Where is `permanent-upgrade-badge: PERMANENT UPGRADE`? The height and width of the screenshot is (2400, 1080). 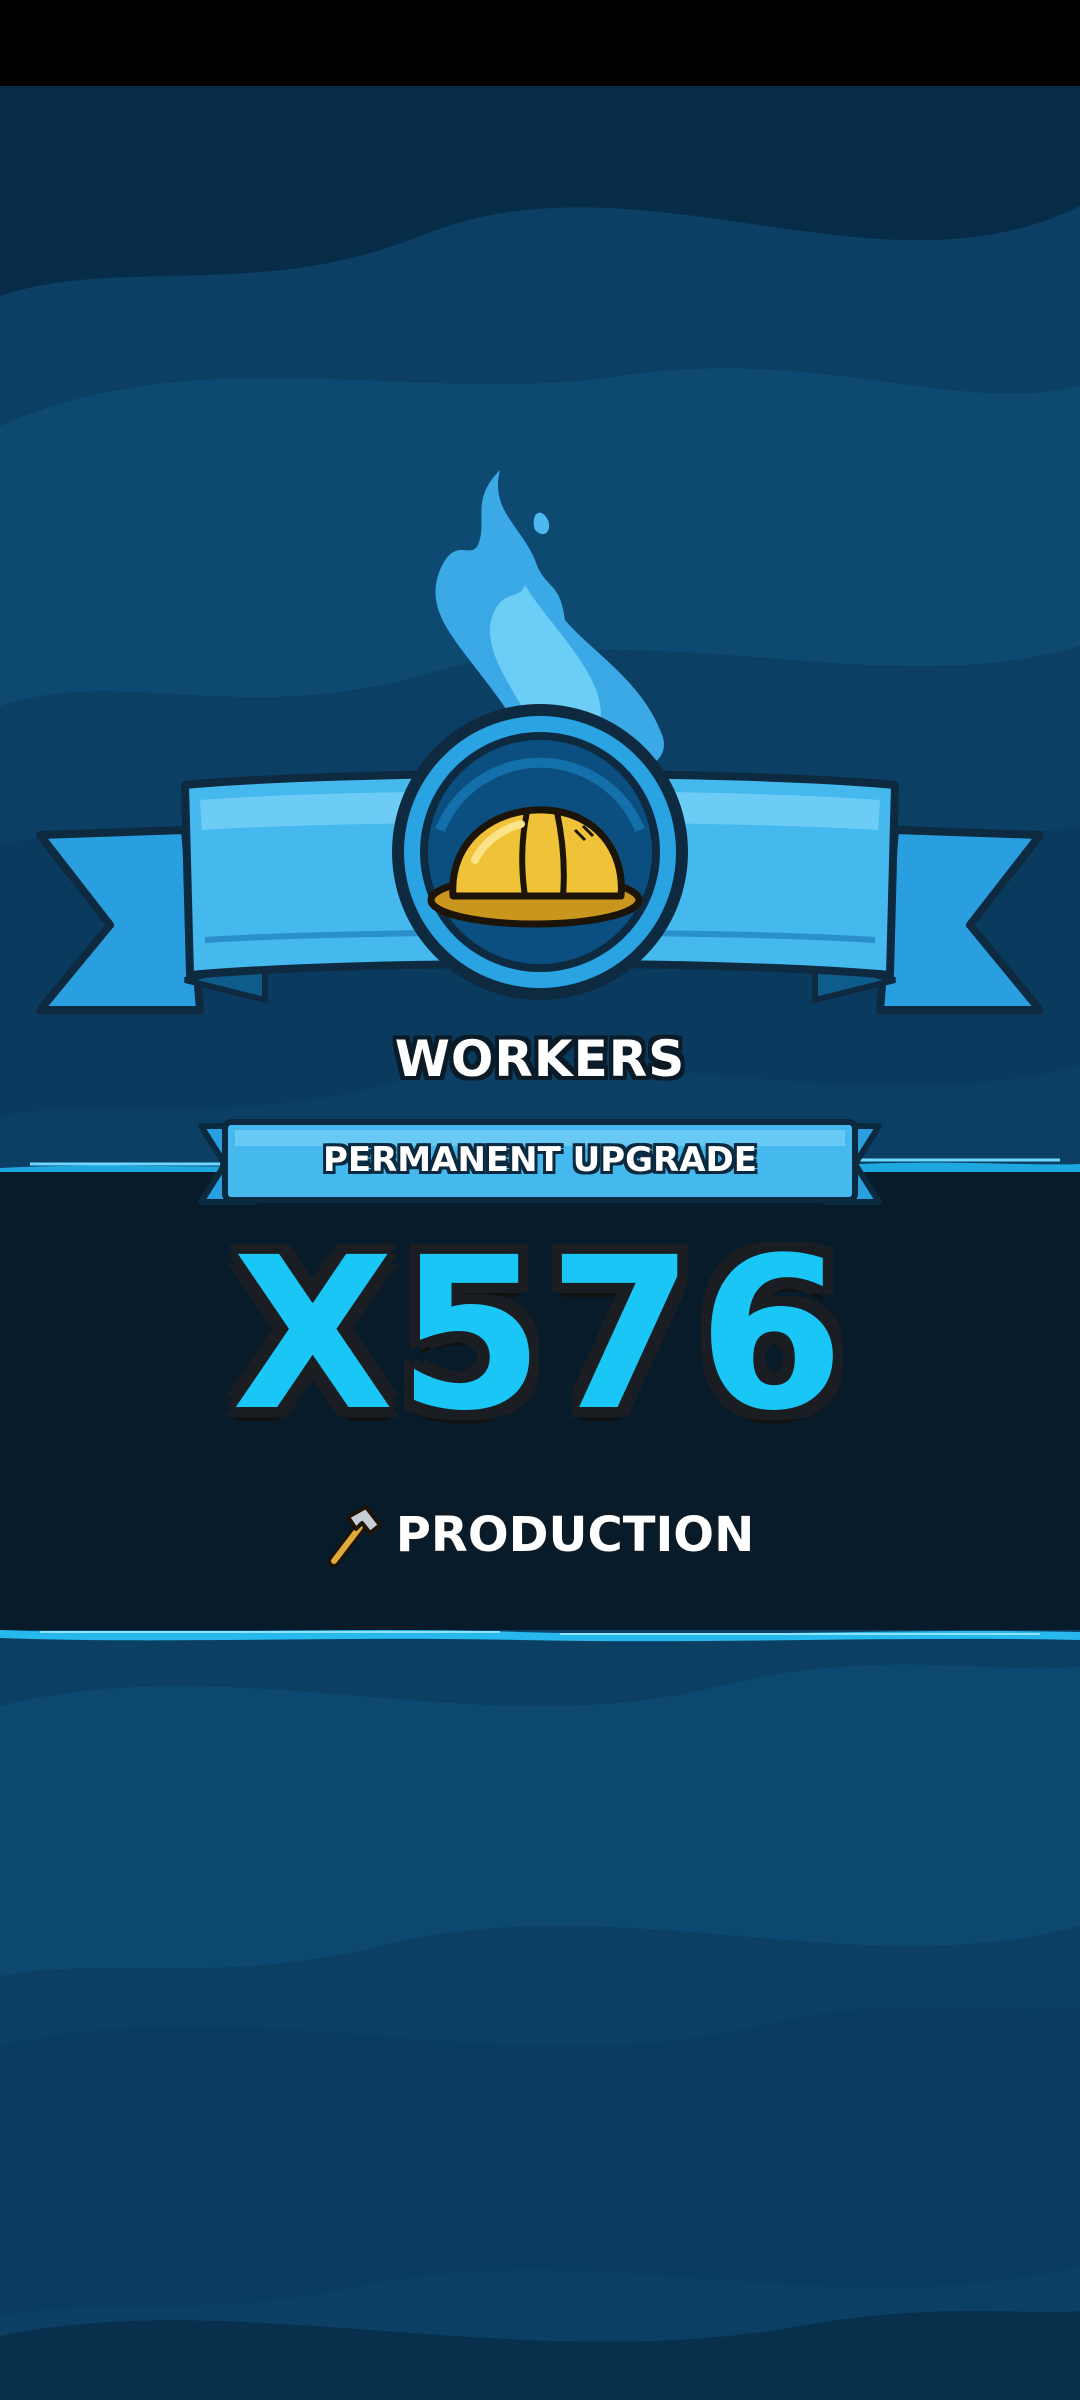
permanent-upgrade-badge: PERMANENT UPGRADE is located at coordinates (539, 1160).